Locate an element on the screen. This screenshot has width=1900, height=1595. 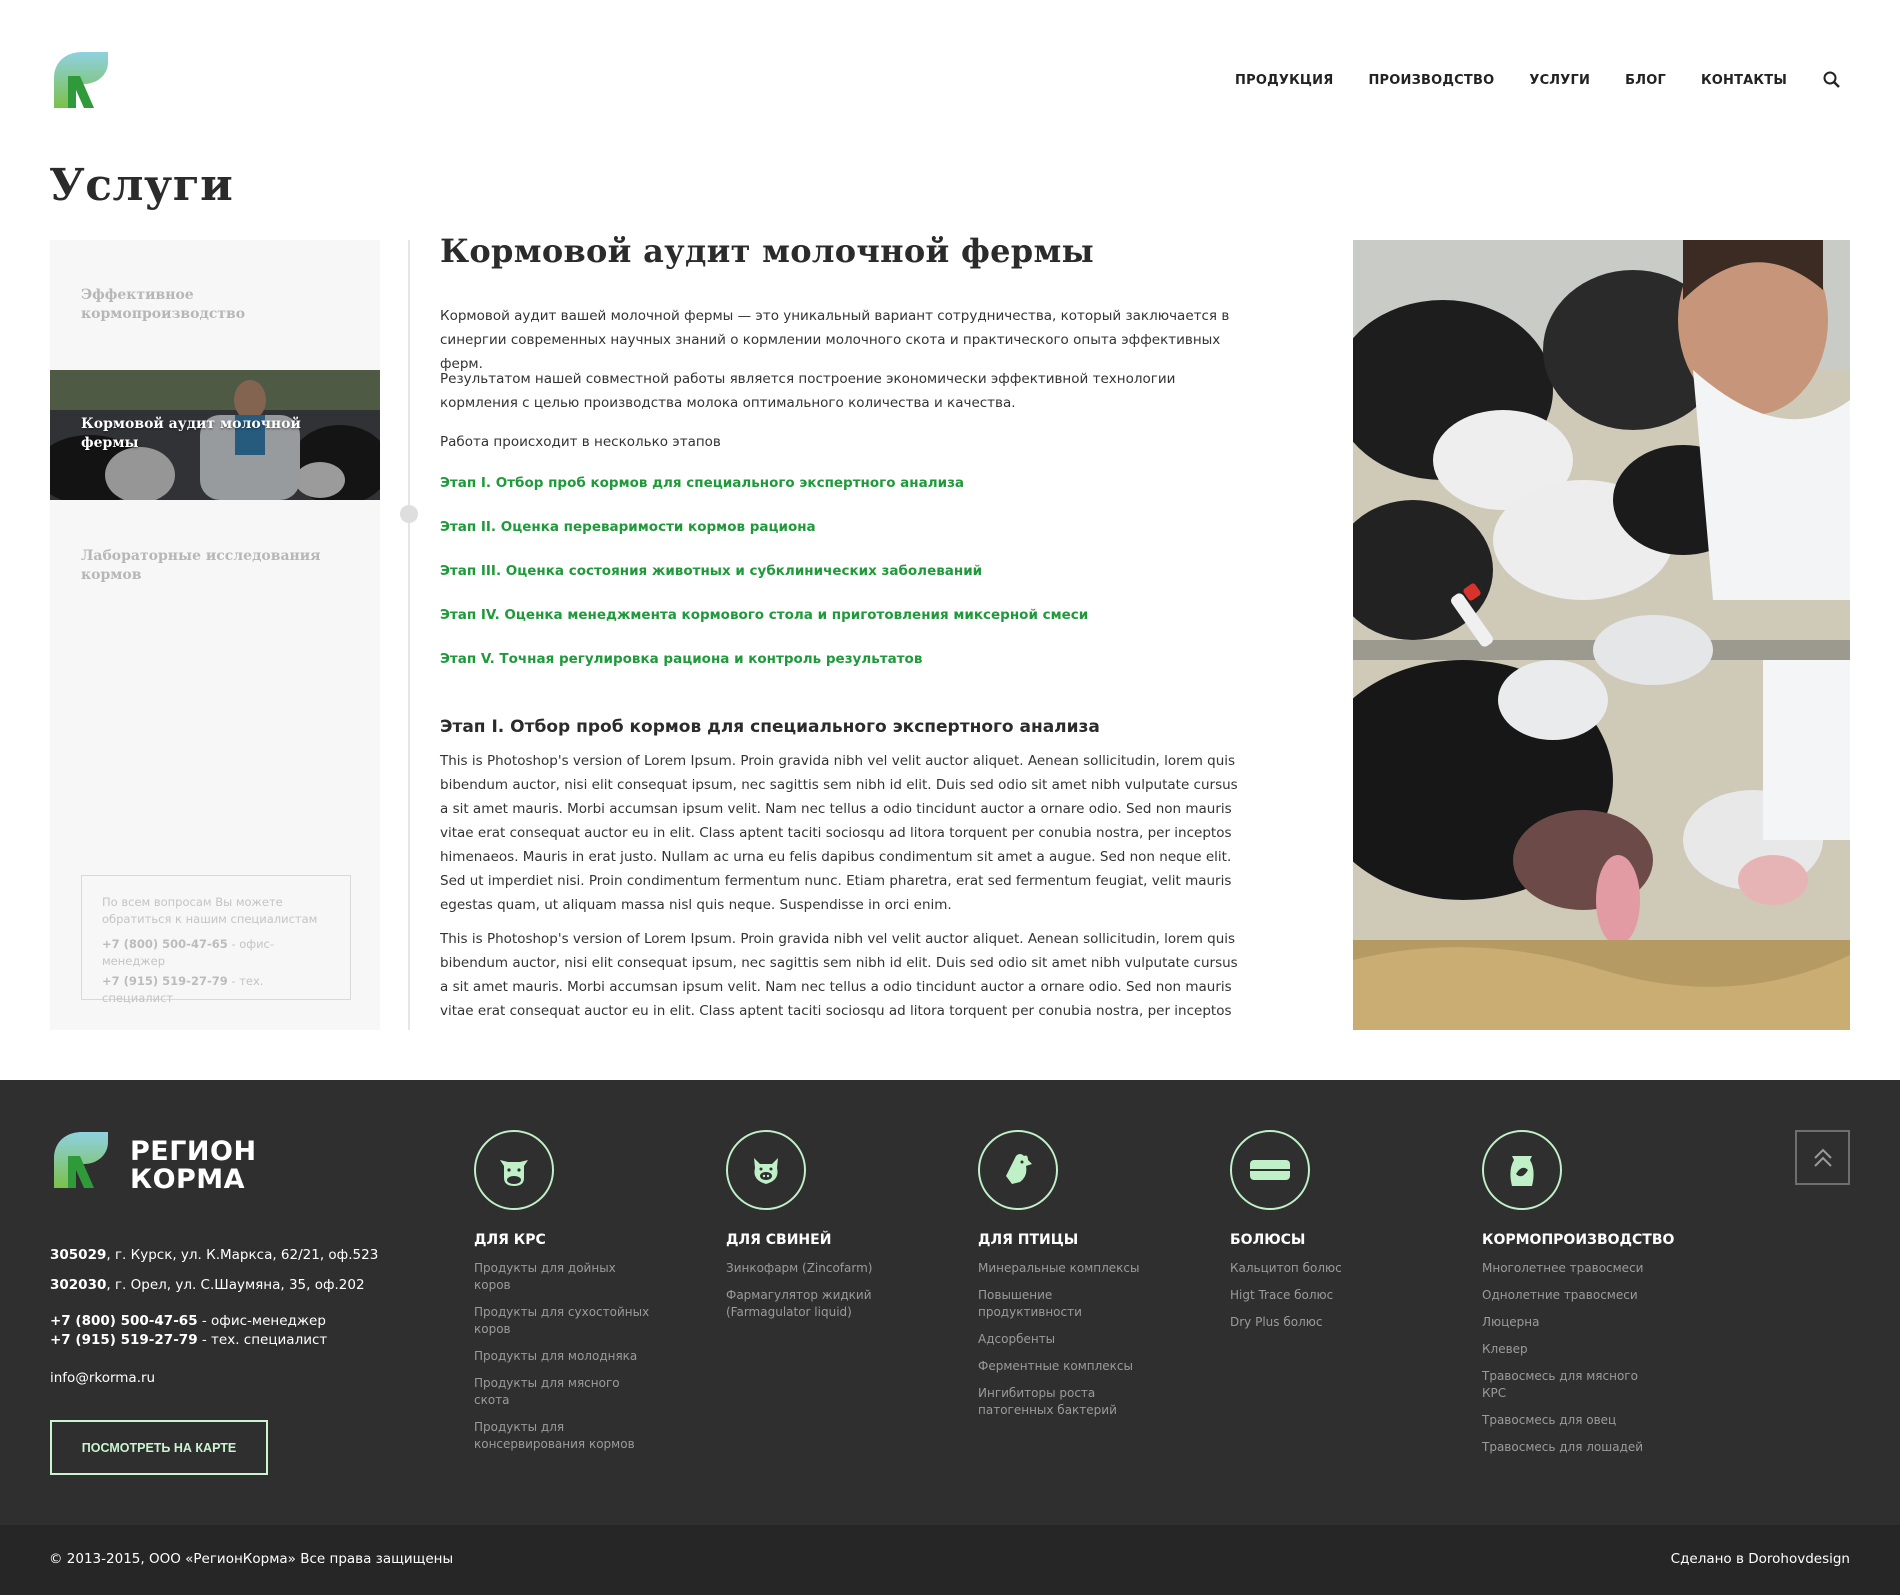
footer-link: Higt Trace болюс is located at coordinates (1320, 1295).